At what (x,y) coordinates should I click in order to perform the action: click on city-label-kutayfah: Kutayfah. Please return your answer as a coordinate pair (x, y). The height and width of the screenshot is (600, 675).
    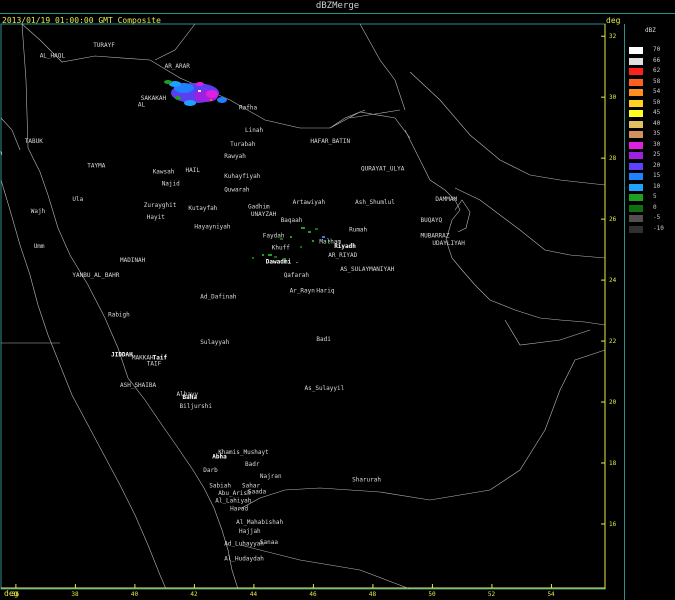
    Looking at the image, I should click on (202, 208).